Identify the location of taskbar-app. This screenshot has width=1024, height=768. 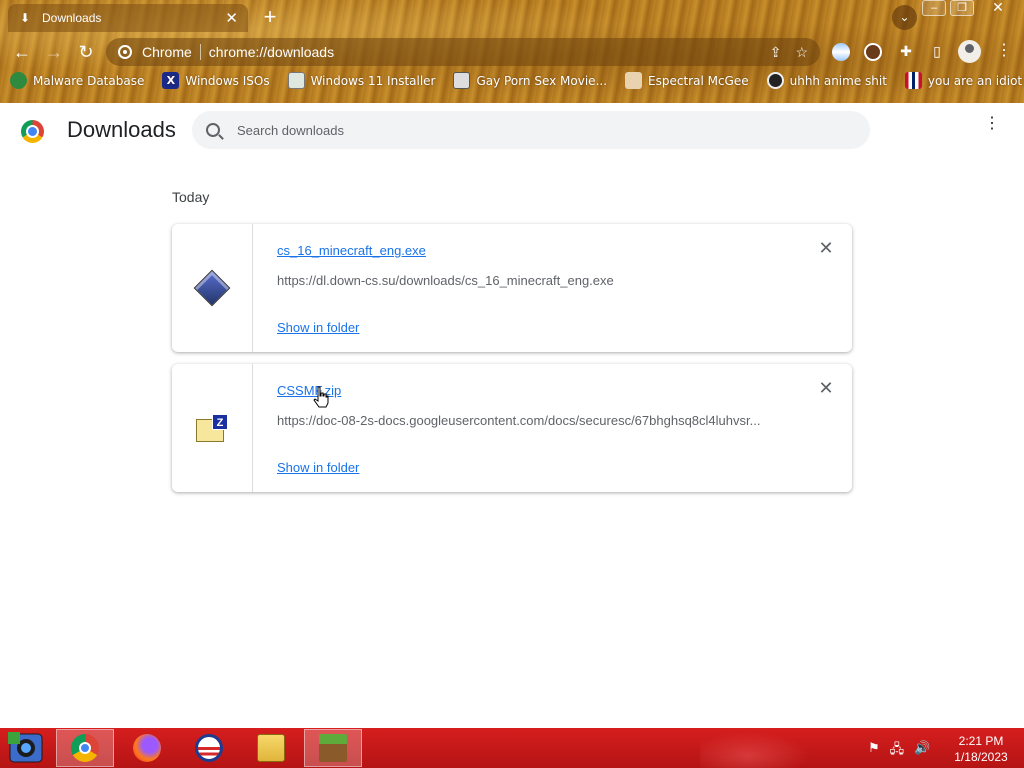
(209, 748).